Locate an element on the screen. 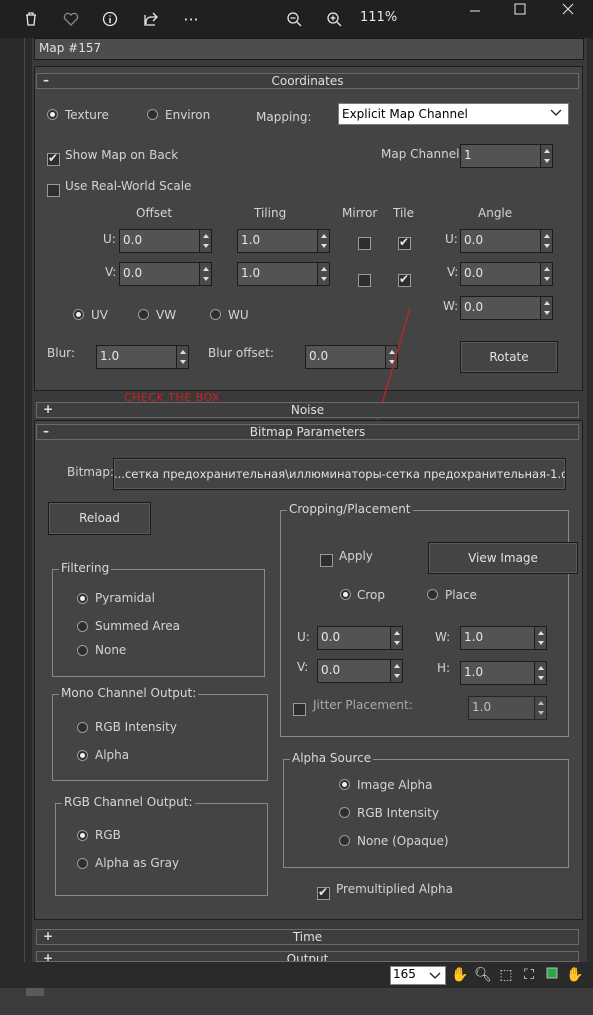 This screenshot has height=1015, width=593. noise-title: Noise is located at coordinates (307, 410).